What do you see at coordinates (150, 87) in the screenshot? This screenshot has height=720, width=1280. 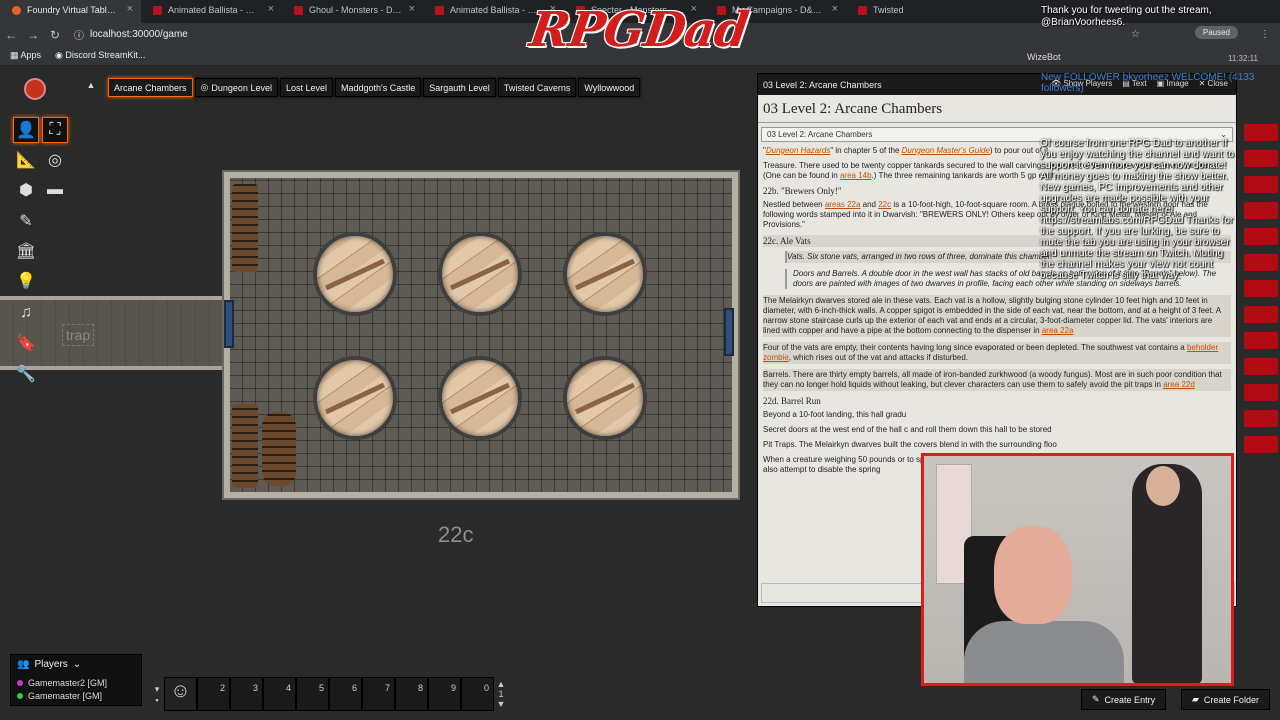 I see `scene-tab-arcane-chambers: Arcane Chambers` at bounding box center [150, 87].